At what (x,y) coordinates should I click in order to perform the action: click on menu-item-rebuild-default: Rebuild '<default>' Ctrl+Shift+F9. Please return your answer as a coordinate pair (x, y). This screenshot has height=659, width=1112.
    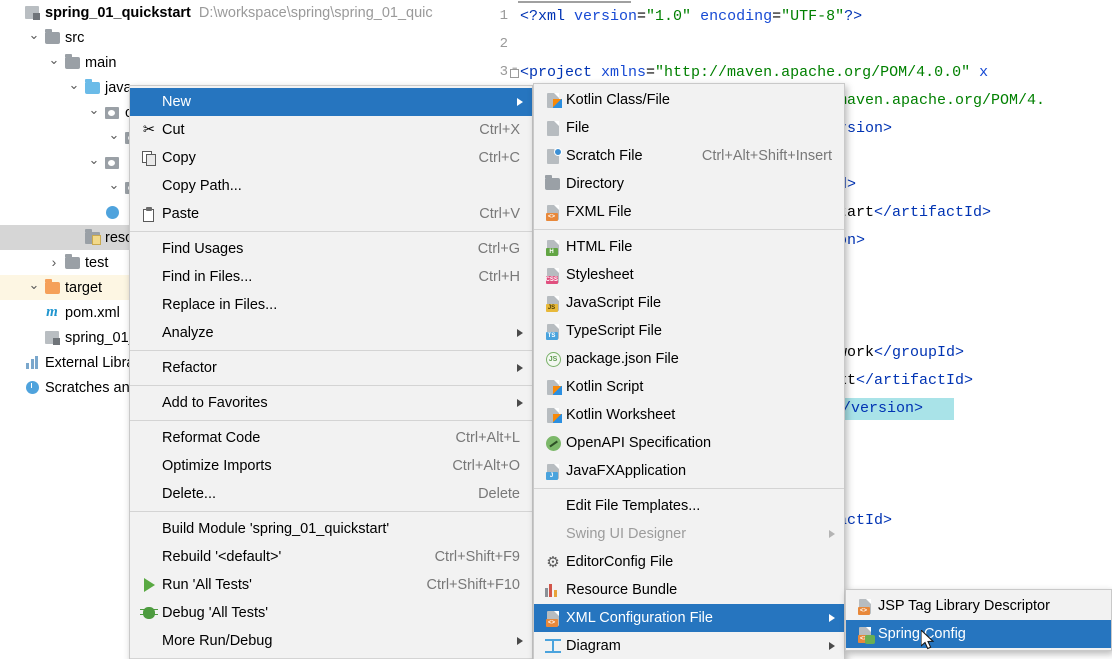
    Looking at the image, I should click on (331, 557).